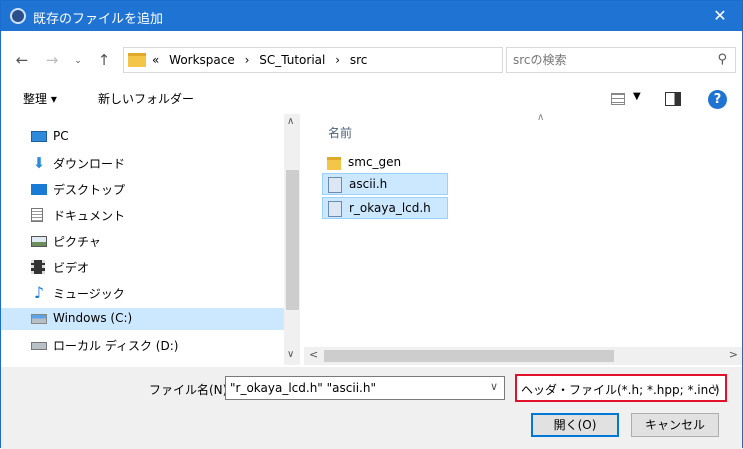 This screenshot has width=743, height=449. What do you see at coordinates (190, 390) in the screenshot?
I see `filename-label: ファイル名(N):` at bounding box center [190, 390].